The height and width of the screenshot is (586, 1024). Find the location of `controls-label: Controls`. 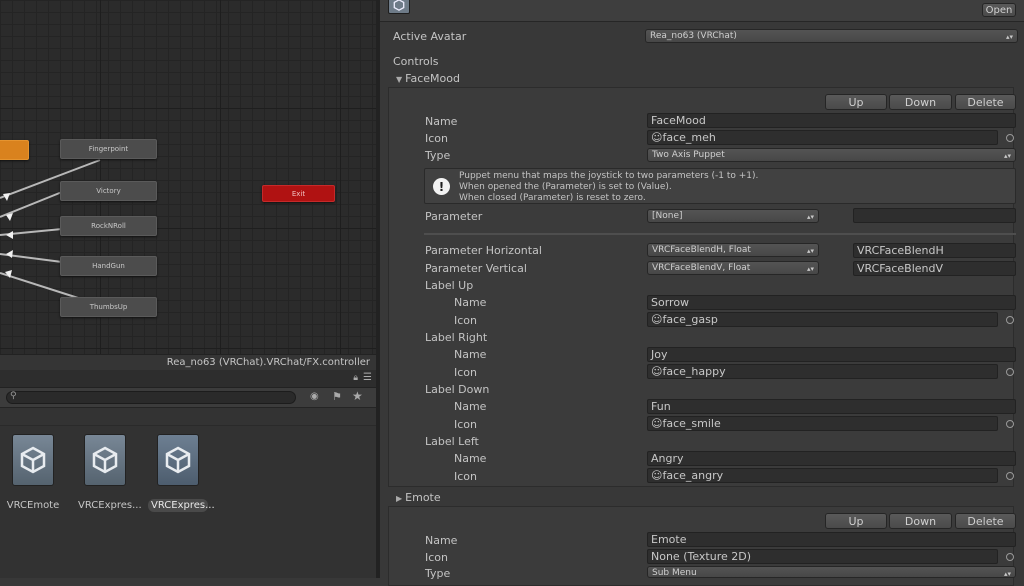

controls-label: Controls is located at coordinates (416, 61).